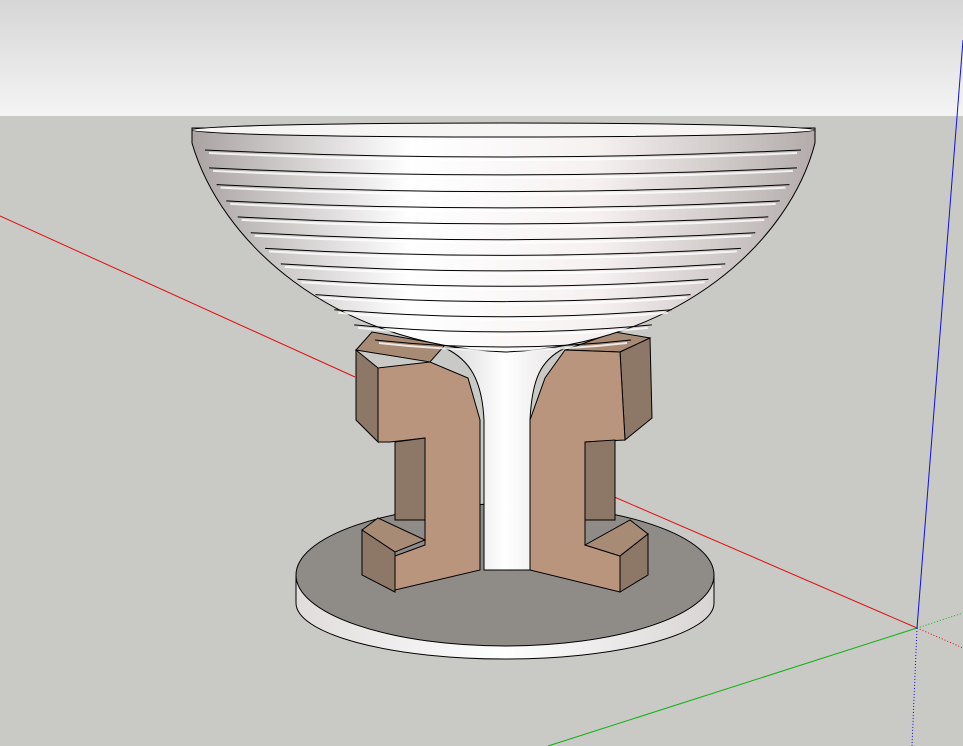 This screenshot has width=963, height=746. Describe the element at coordinates (937, 392) in the screenshot. I see `blue-axis` at that location.